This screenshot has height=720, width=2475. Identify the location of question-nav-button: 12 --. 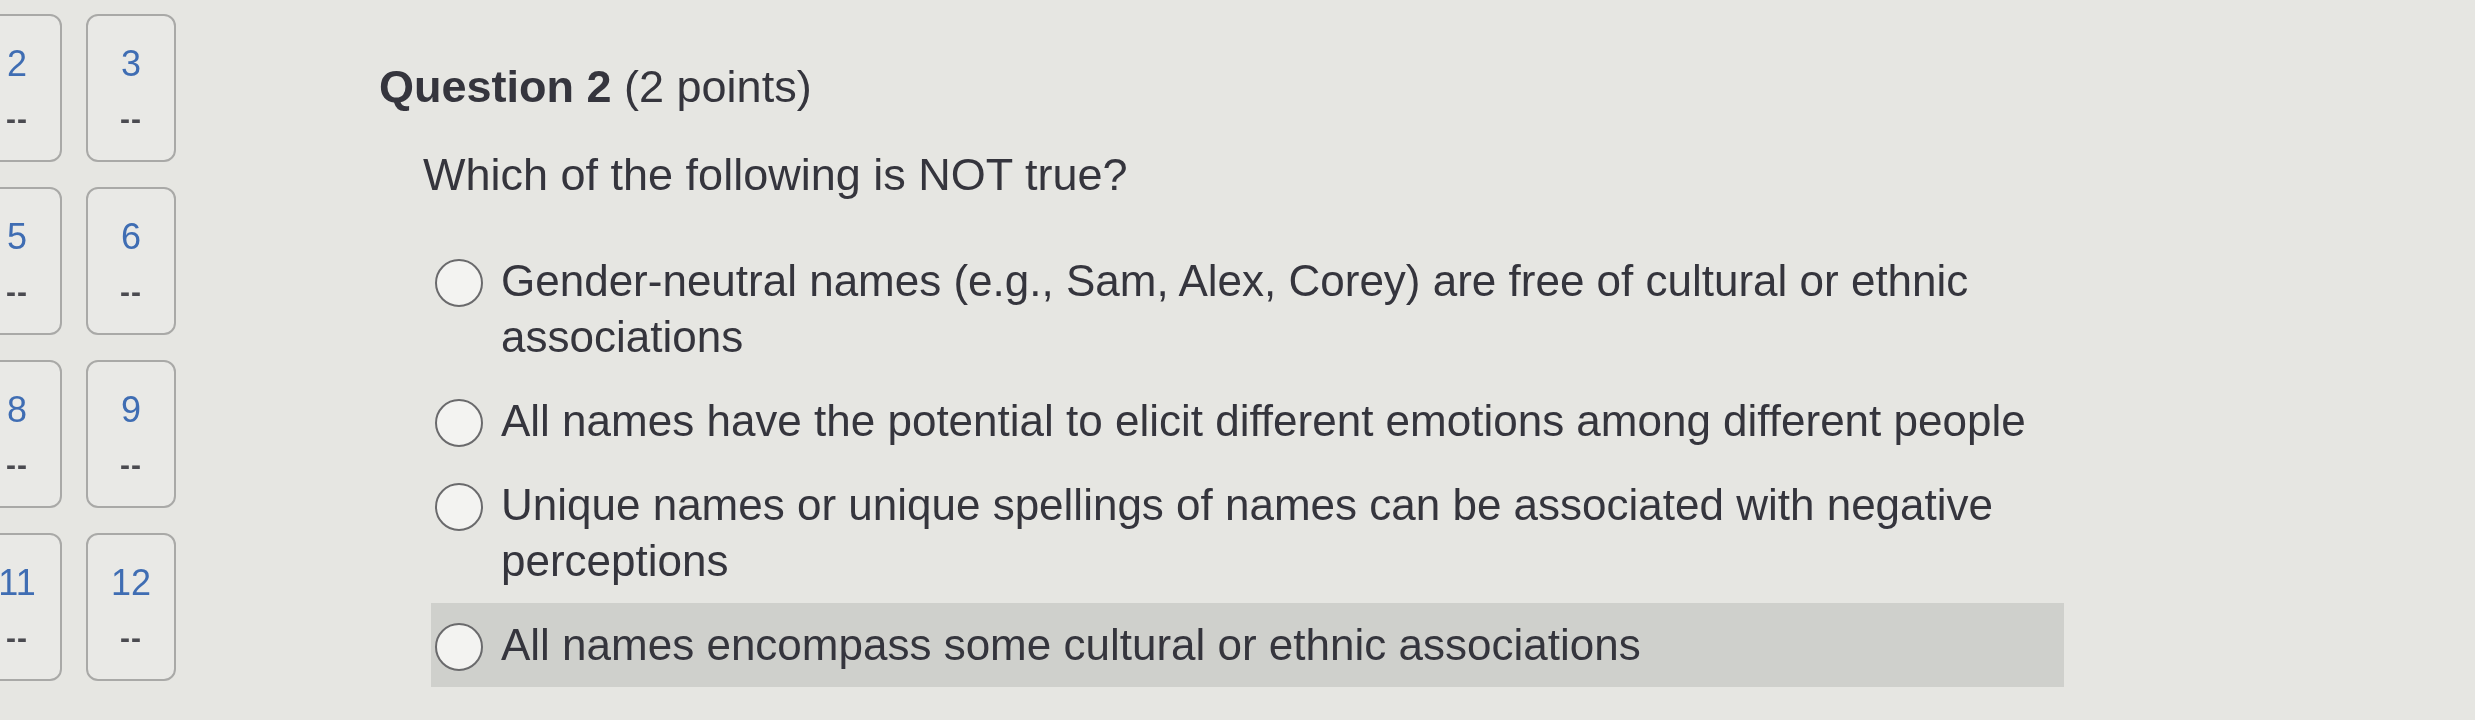
(131, 607).